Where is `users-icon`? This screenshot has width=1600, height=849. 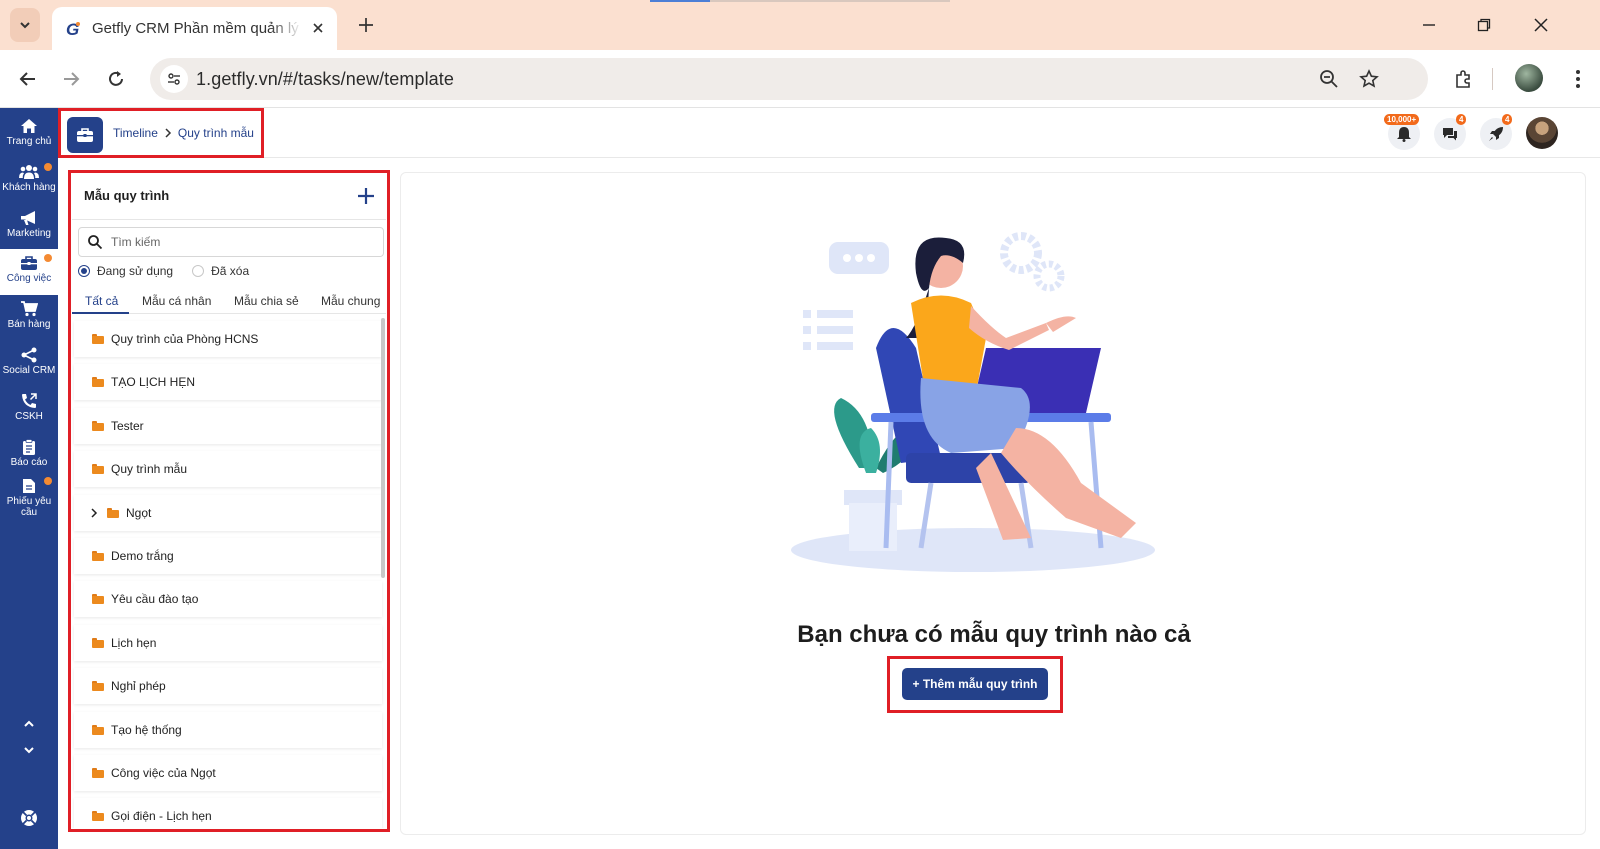
users-icon is located at coordinates (29, 172).